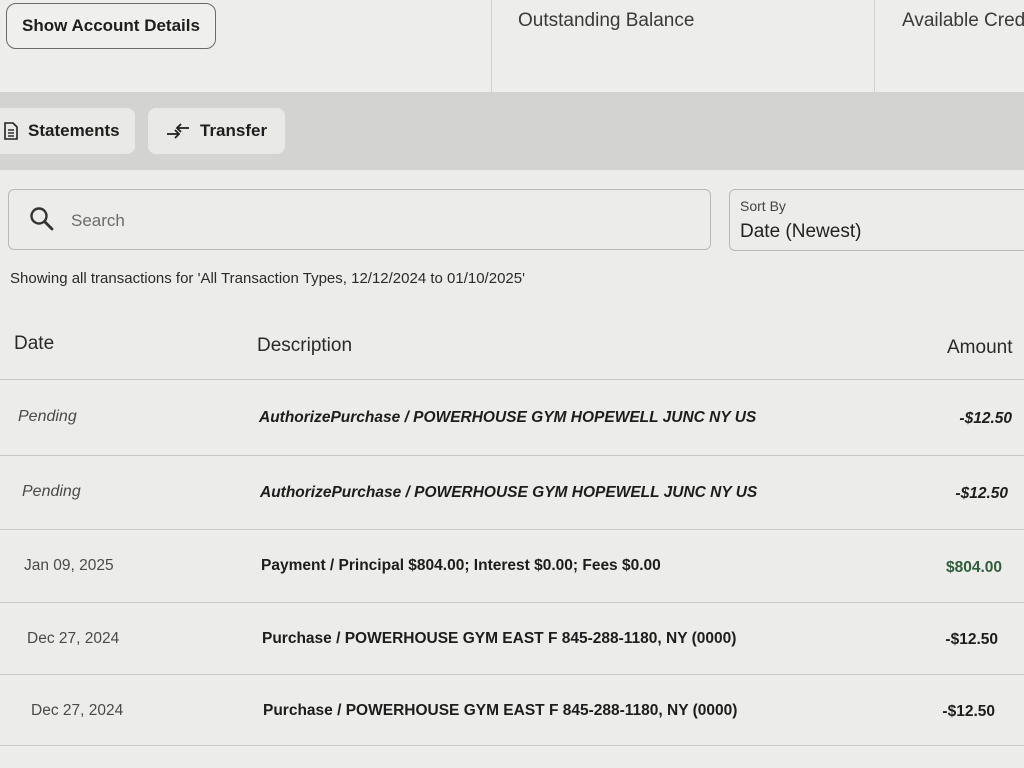  I want to click on statements-button: Statements, so click(67, 131).